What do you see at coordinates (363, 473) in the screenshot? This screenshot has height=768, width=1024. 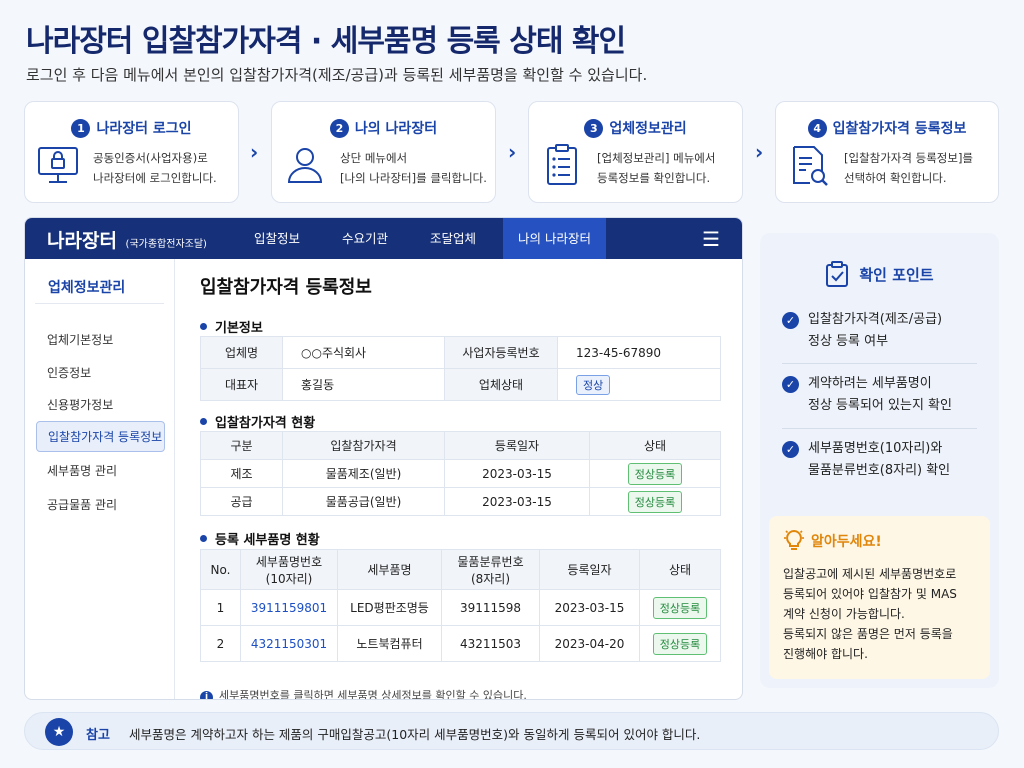 I see `qual-name: 물품제조(일반)` at bounding box center [363, 473].